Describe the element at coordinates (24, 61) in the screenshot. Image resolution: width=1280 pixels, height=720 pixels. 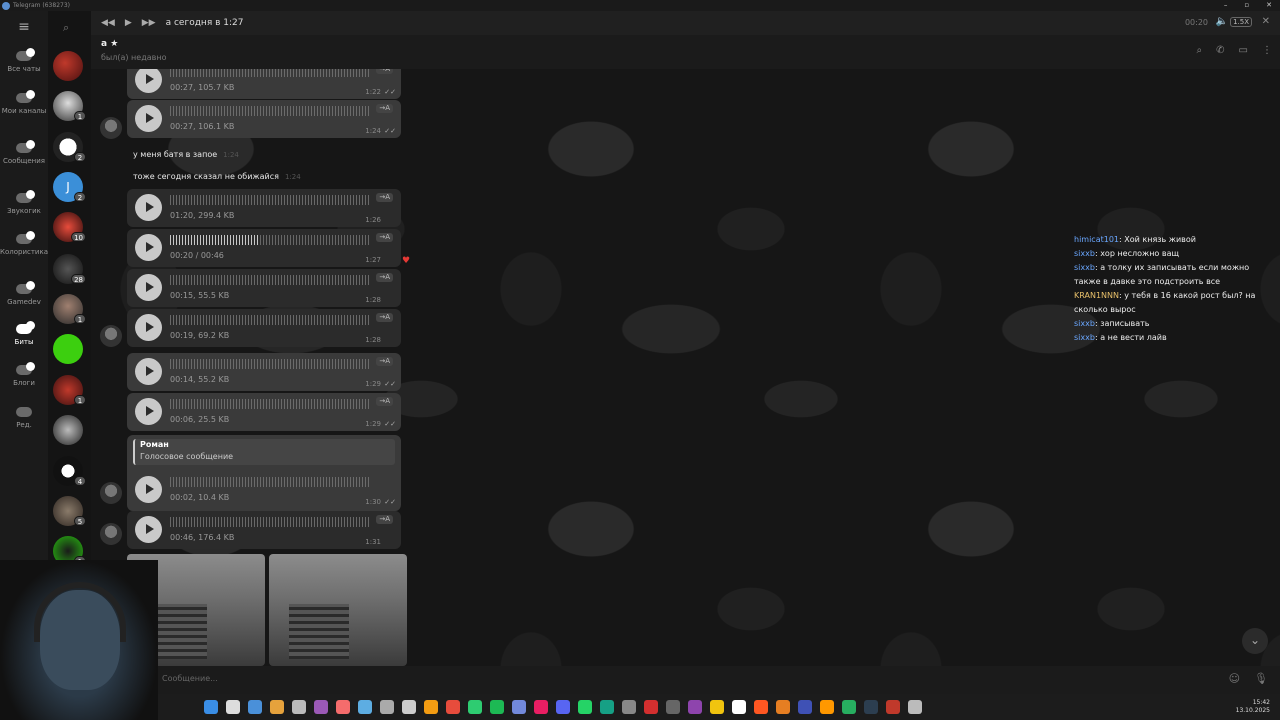
I see `folder-all-chats: Все чаты` at that location.